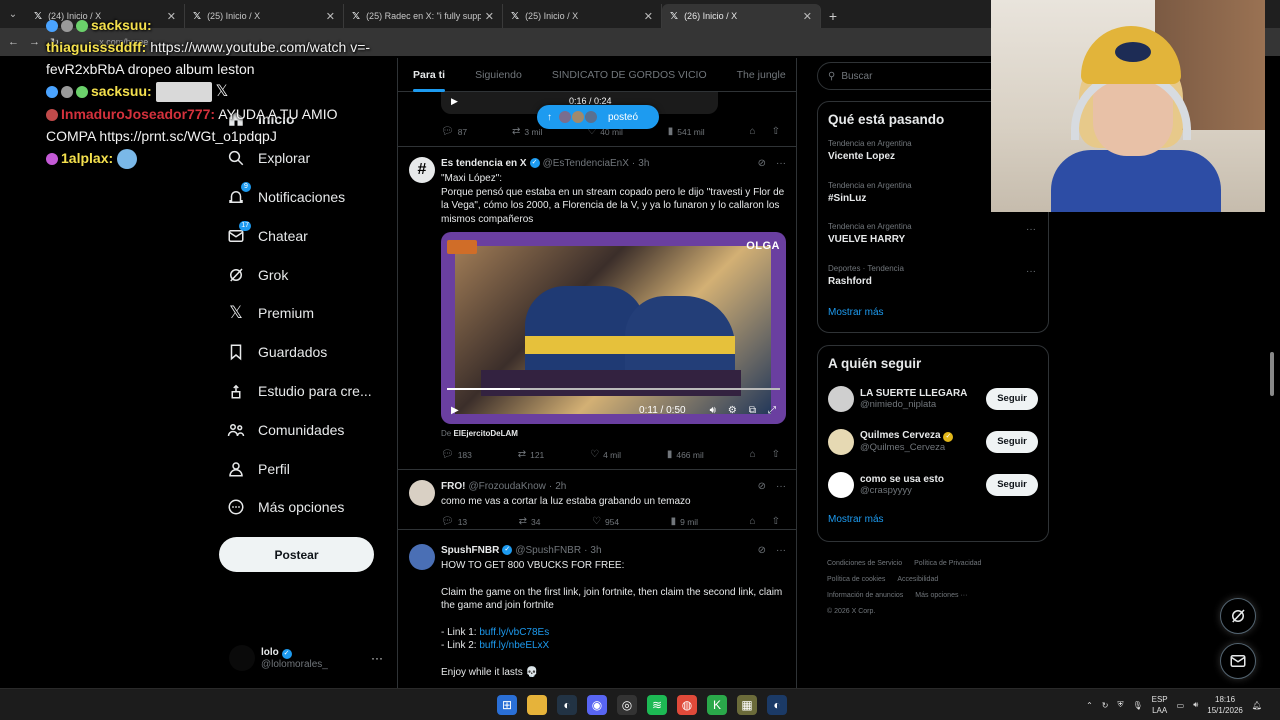 This screenshot has width=1280, height=720. What do you see at coordinates (307, 507) in the screenshot?
I see `sidebar-item-mas-opciones: Más opciones` at bounding box center [307, 507].